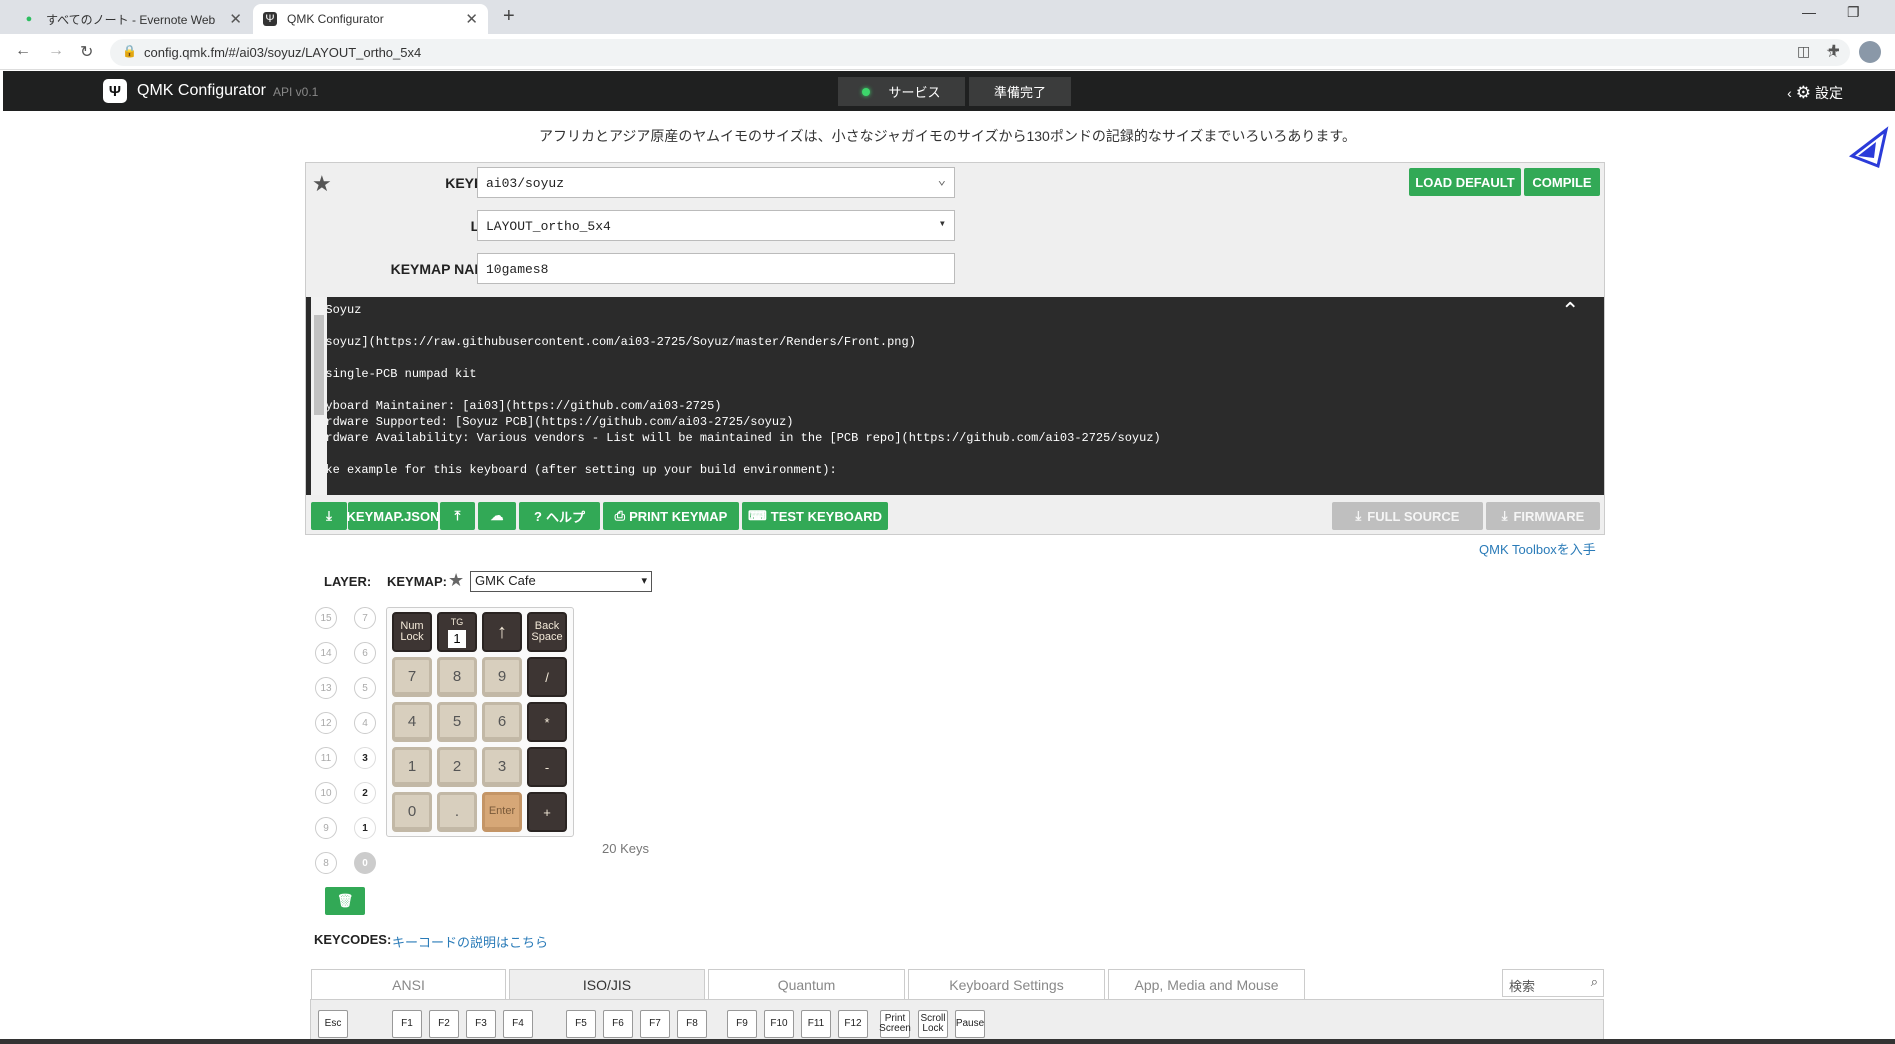  Describe the element at coordinates (581, 1024) in the screenshot. I see `keycode-f5: F5` at that location.